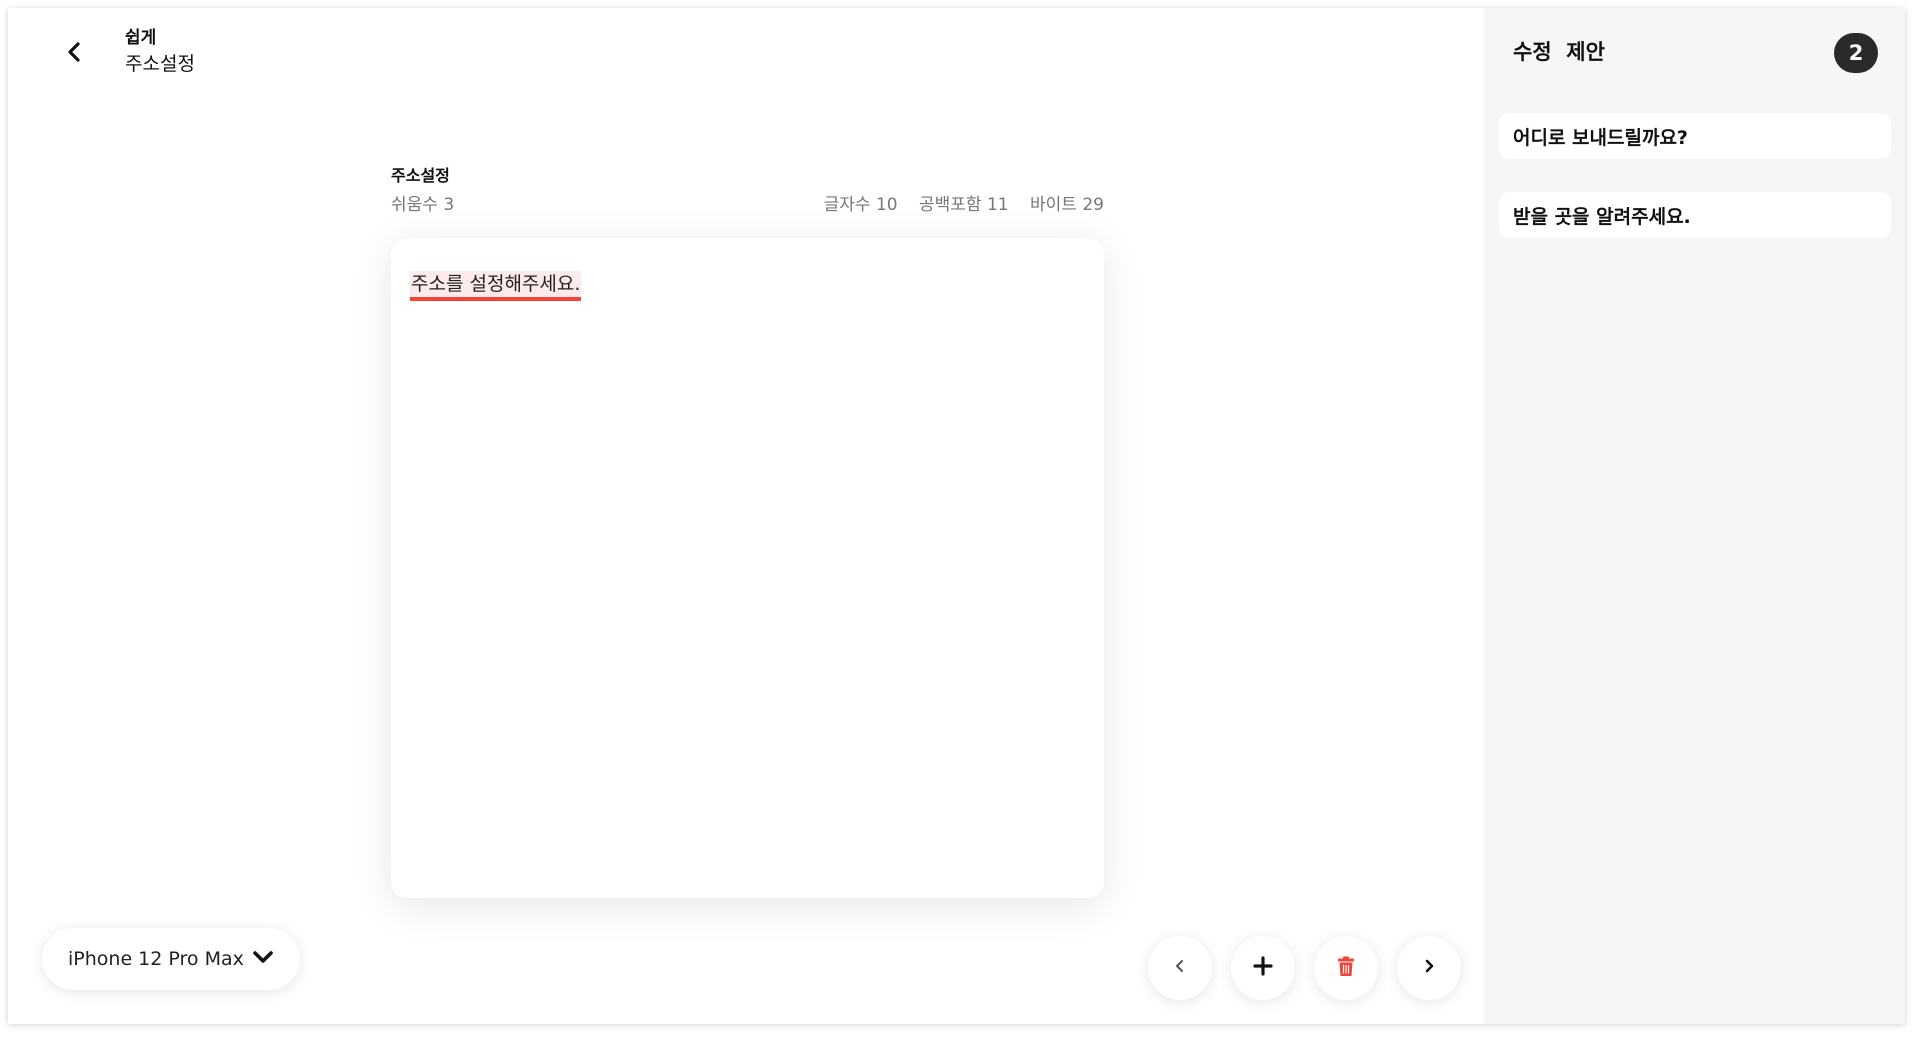 This screenshot has height=1040, width=1920. I want to click on chevron-down-icon, so click(263, 959).